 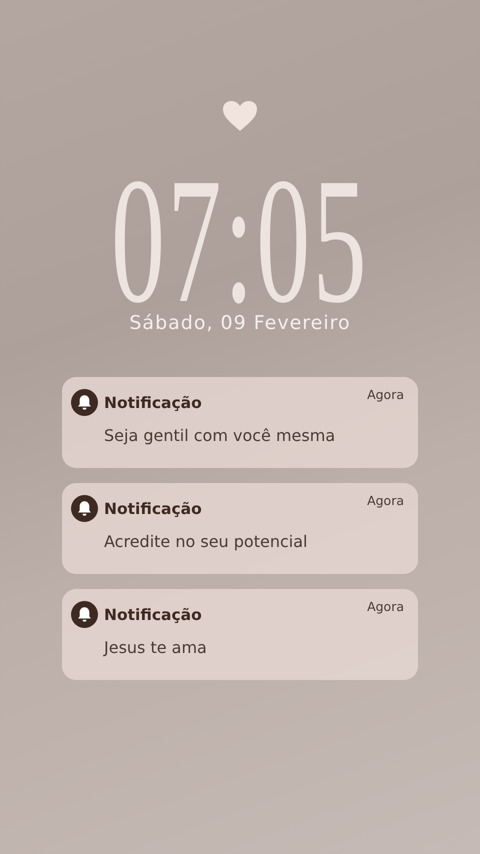 What do you see at coordinates (240, 422) in the screenshot?
I see `notification-card: Notificação Agora Seja gentil com você mesma` at bounding box center [240, 422].